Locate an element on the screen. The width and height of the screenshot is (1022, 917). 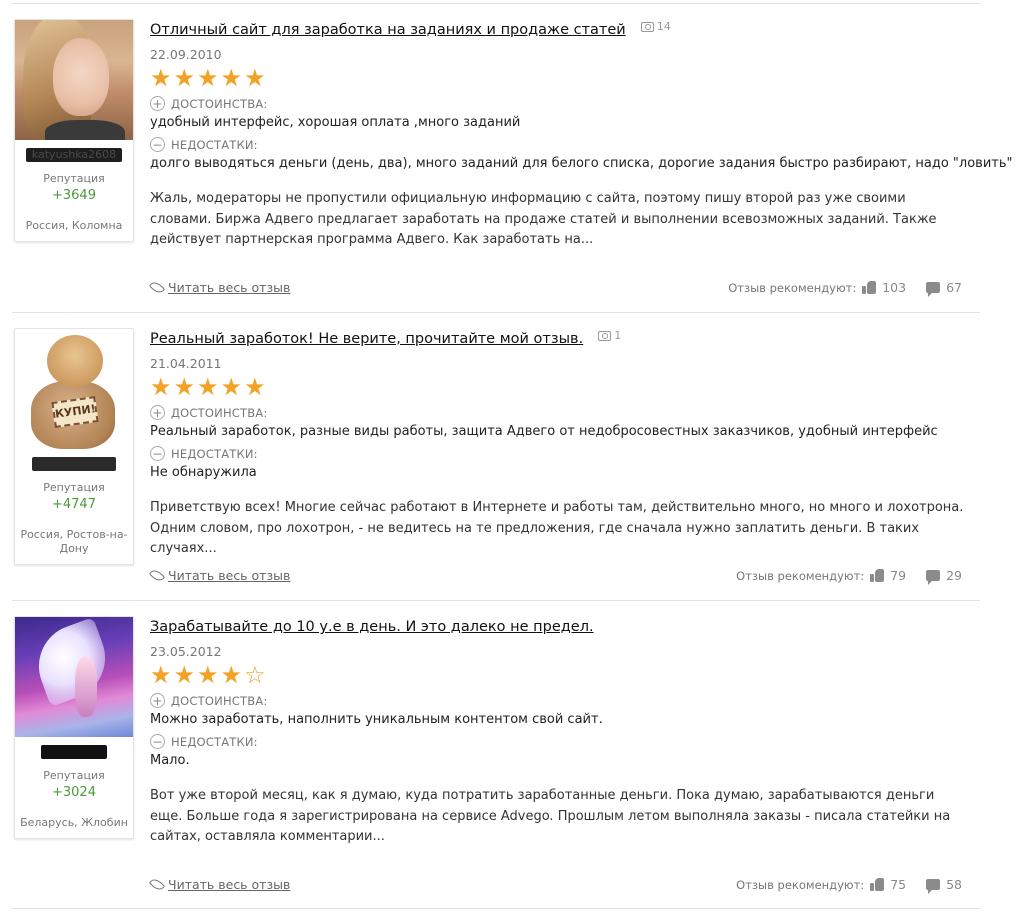
filled-stars: ★★★★ is located at coordinates (197, 675).